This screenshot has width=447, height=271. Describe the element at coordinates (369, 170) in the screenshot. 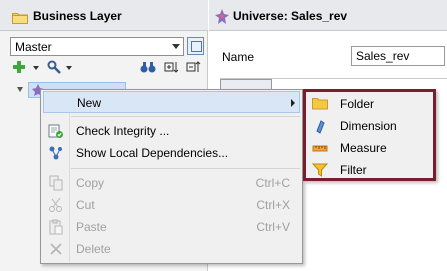

I see `submenu-item-filter: Filter` at that location.